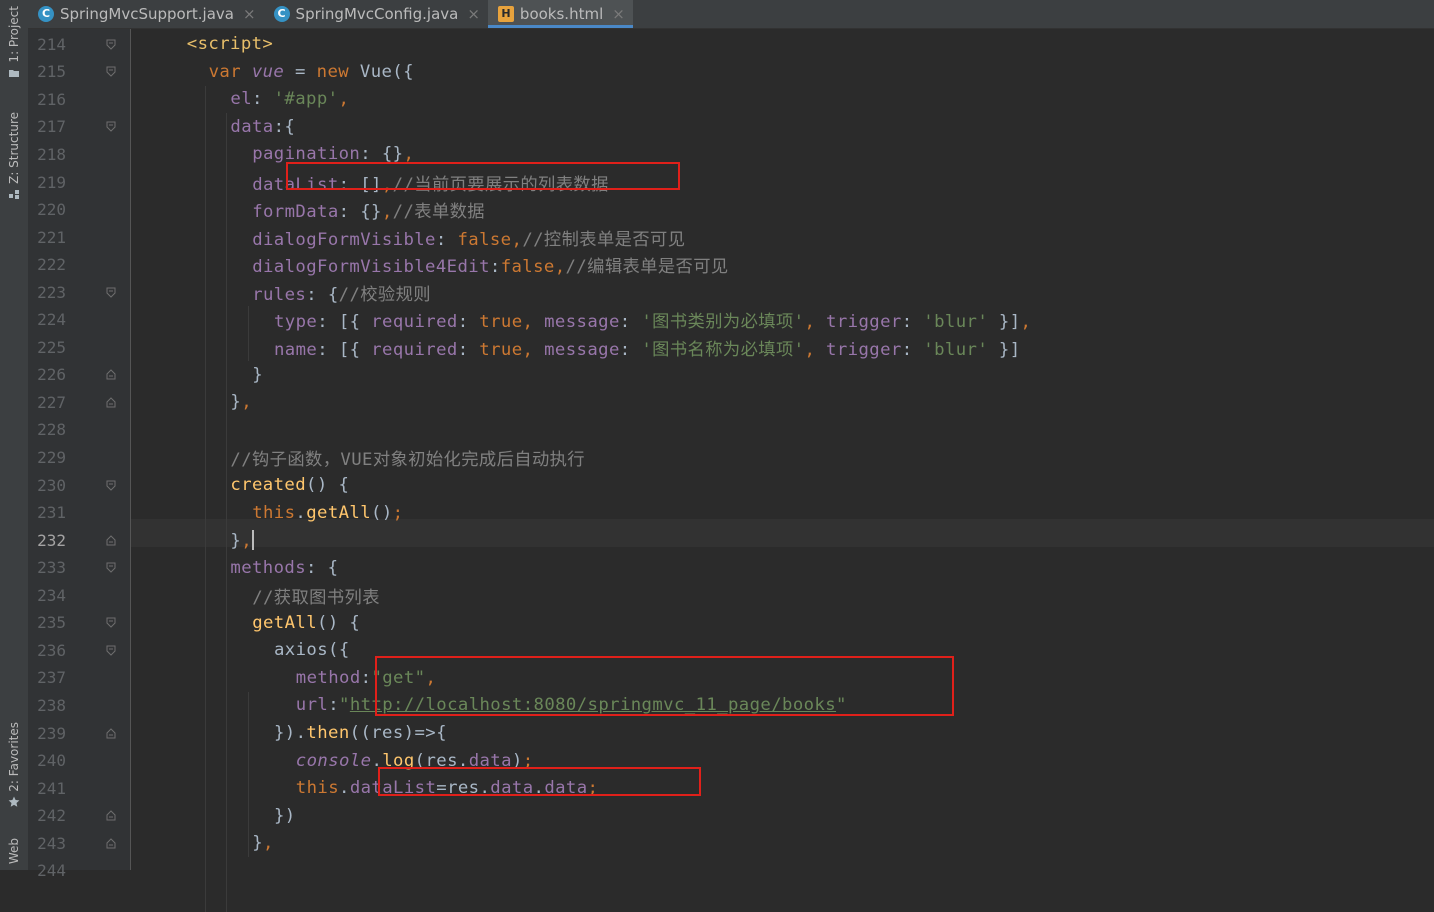  What do you see at coordinates (731, 237) in the screenshot?
I see `code-line: 221 dialogFormVisible: false,//控制表单是否可见` at bounding box center [731, 237].